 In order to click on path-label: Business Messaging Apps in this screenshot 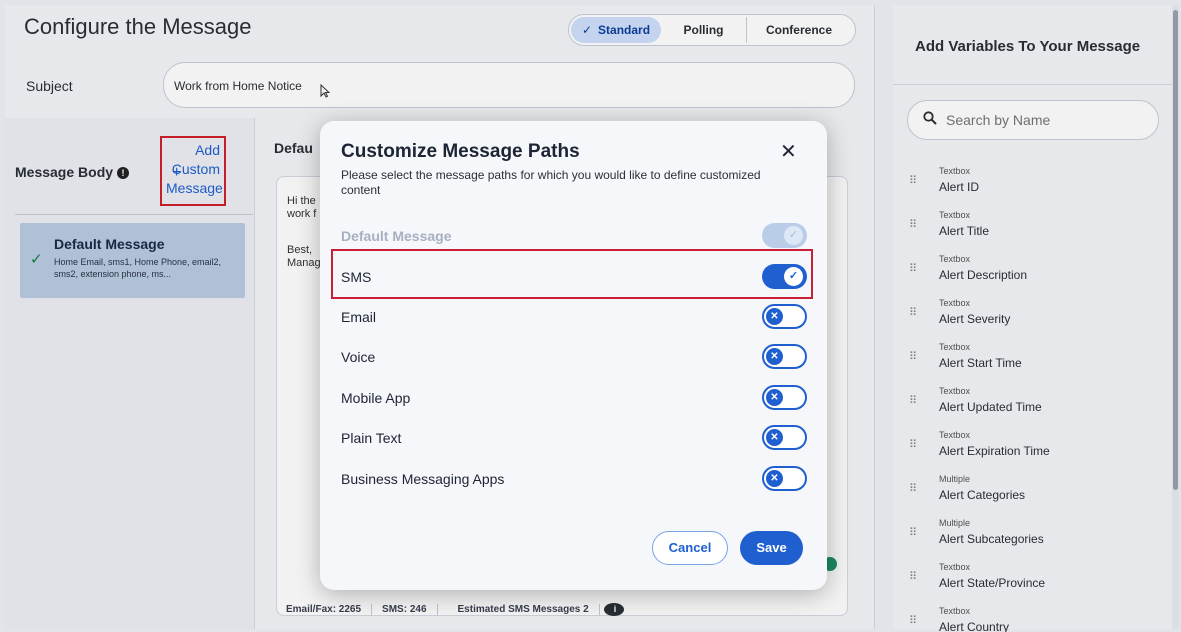, I will do `click(423, 479)`.